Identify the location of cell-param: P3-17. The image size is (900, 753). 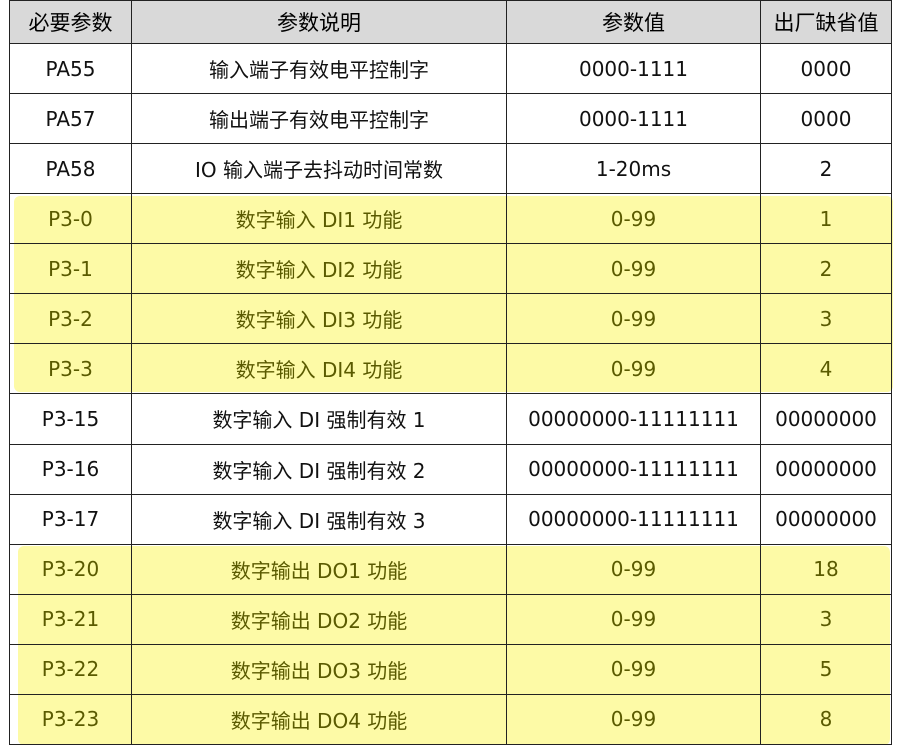
(70, 519).